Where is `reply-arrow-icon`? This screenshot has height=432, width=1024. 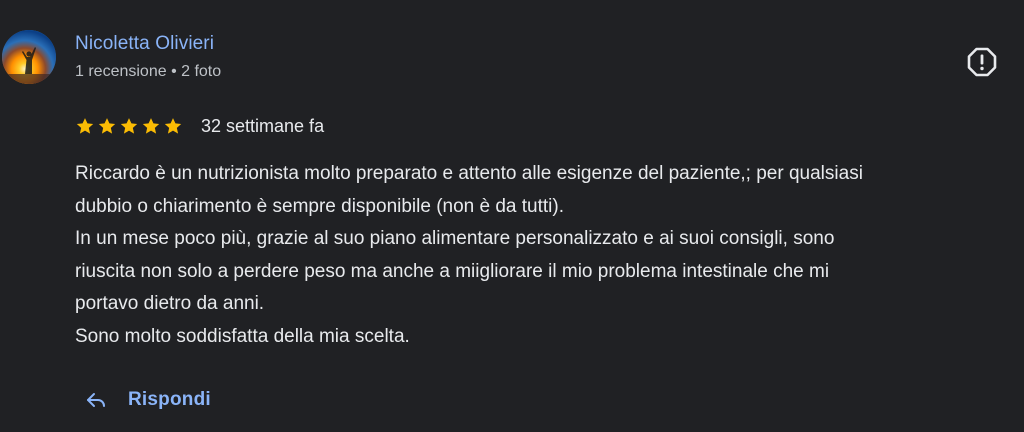
reply-arrow-icon is located at coordinates (96, 400).